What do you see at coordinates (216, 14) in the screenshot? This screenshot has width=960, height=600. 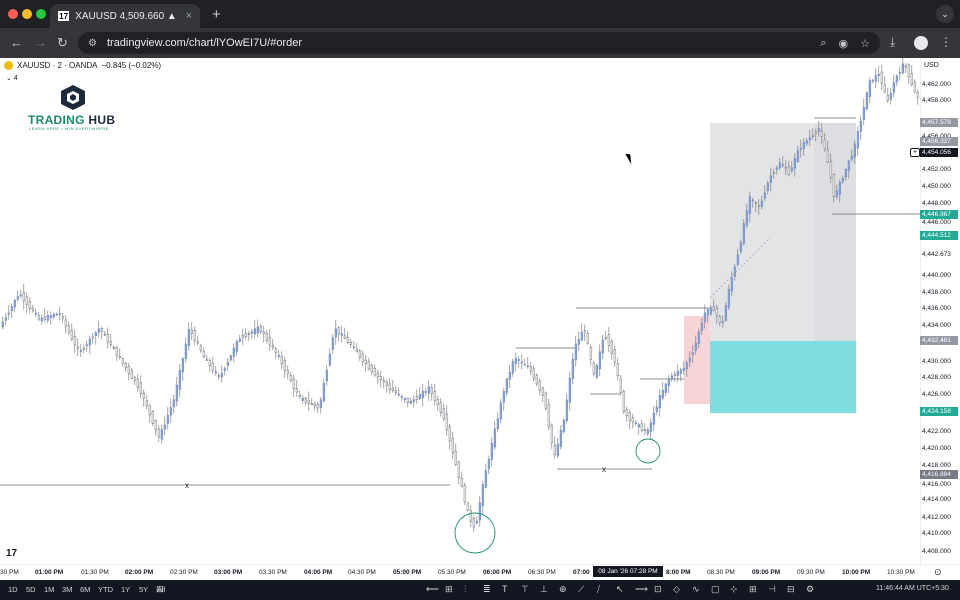 I see `new-tab-button: +` at bounding box center [216, 14].